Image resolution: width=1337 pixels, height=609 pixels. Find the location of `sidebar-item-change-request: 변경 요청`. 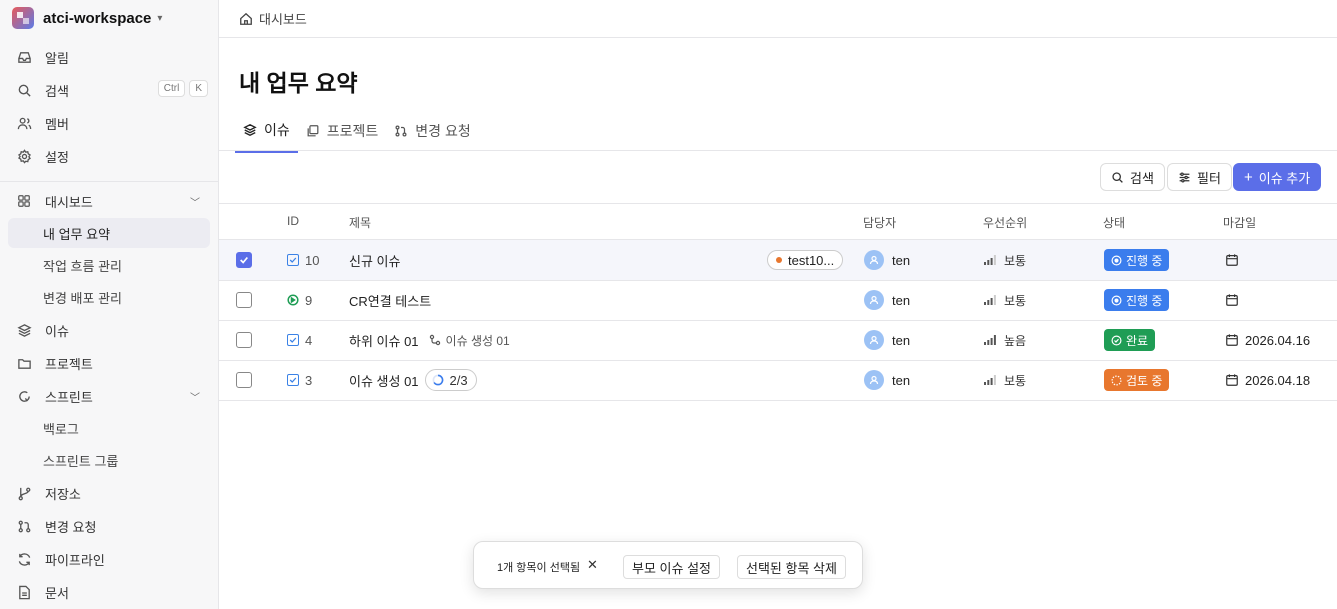

sidebar-item-change-request: 변경 요청 is located at coordinates (109, 526).